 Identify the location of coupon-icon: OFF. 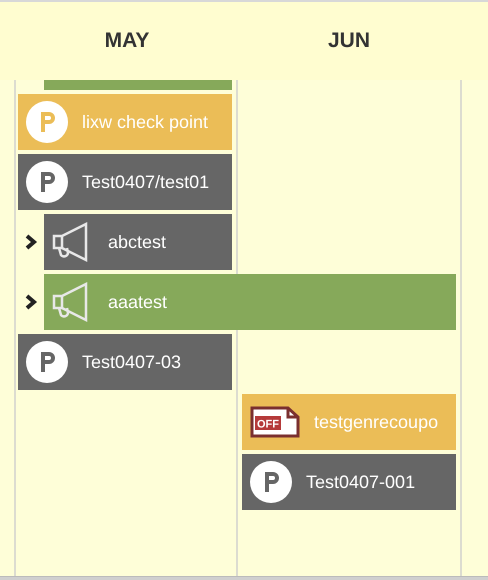
(275, 422).